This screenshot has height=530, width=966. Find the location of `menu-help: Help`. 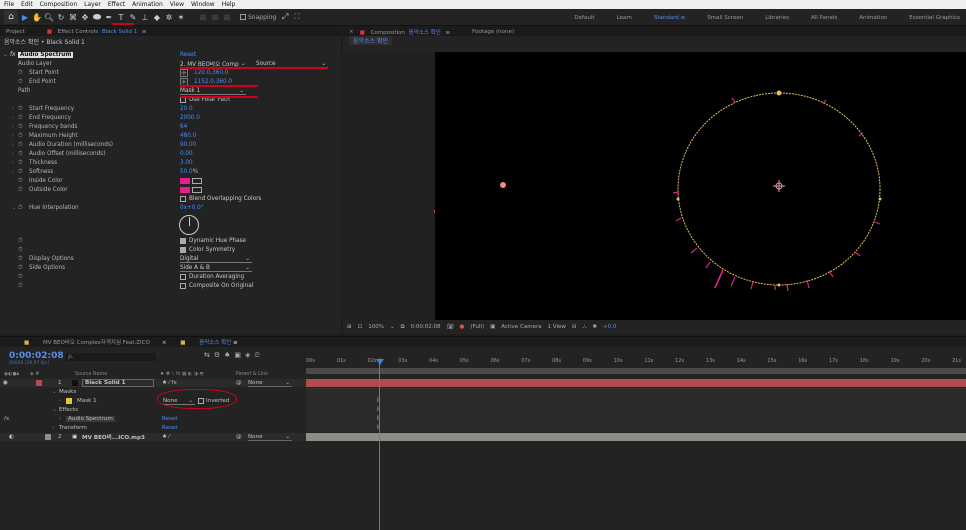

menu-help: Help is located at coordinates (229, 4).